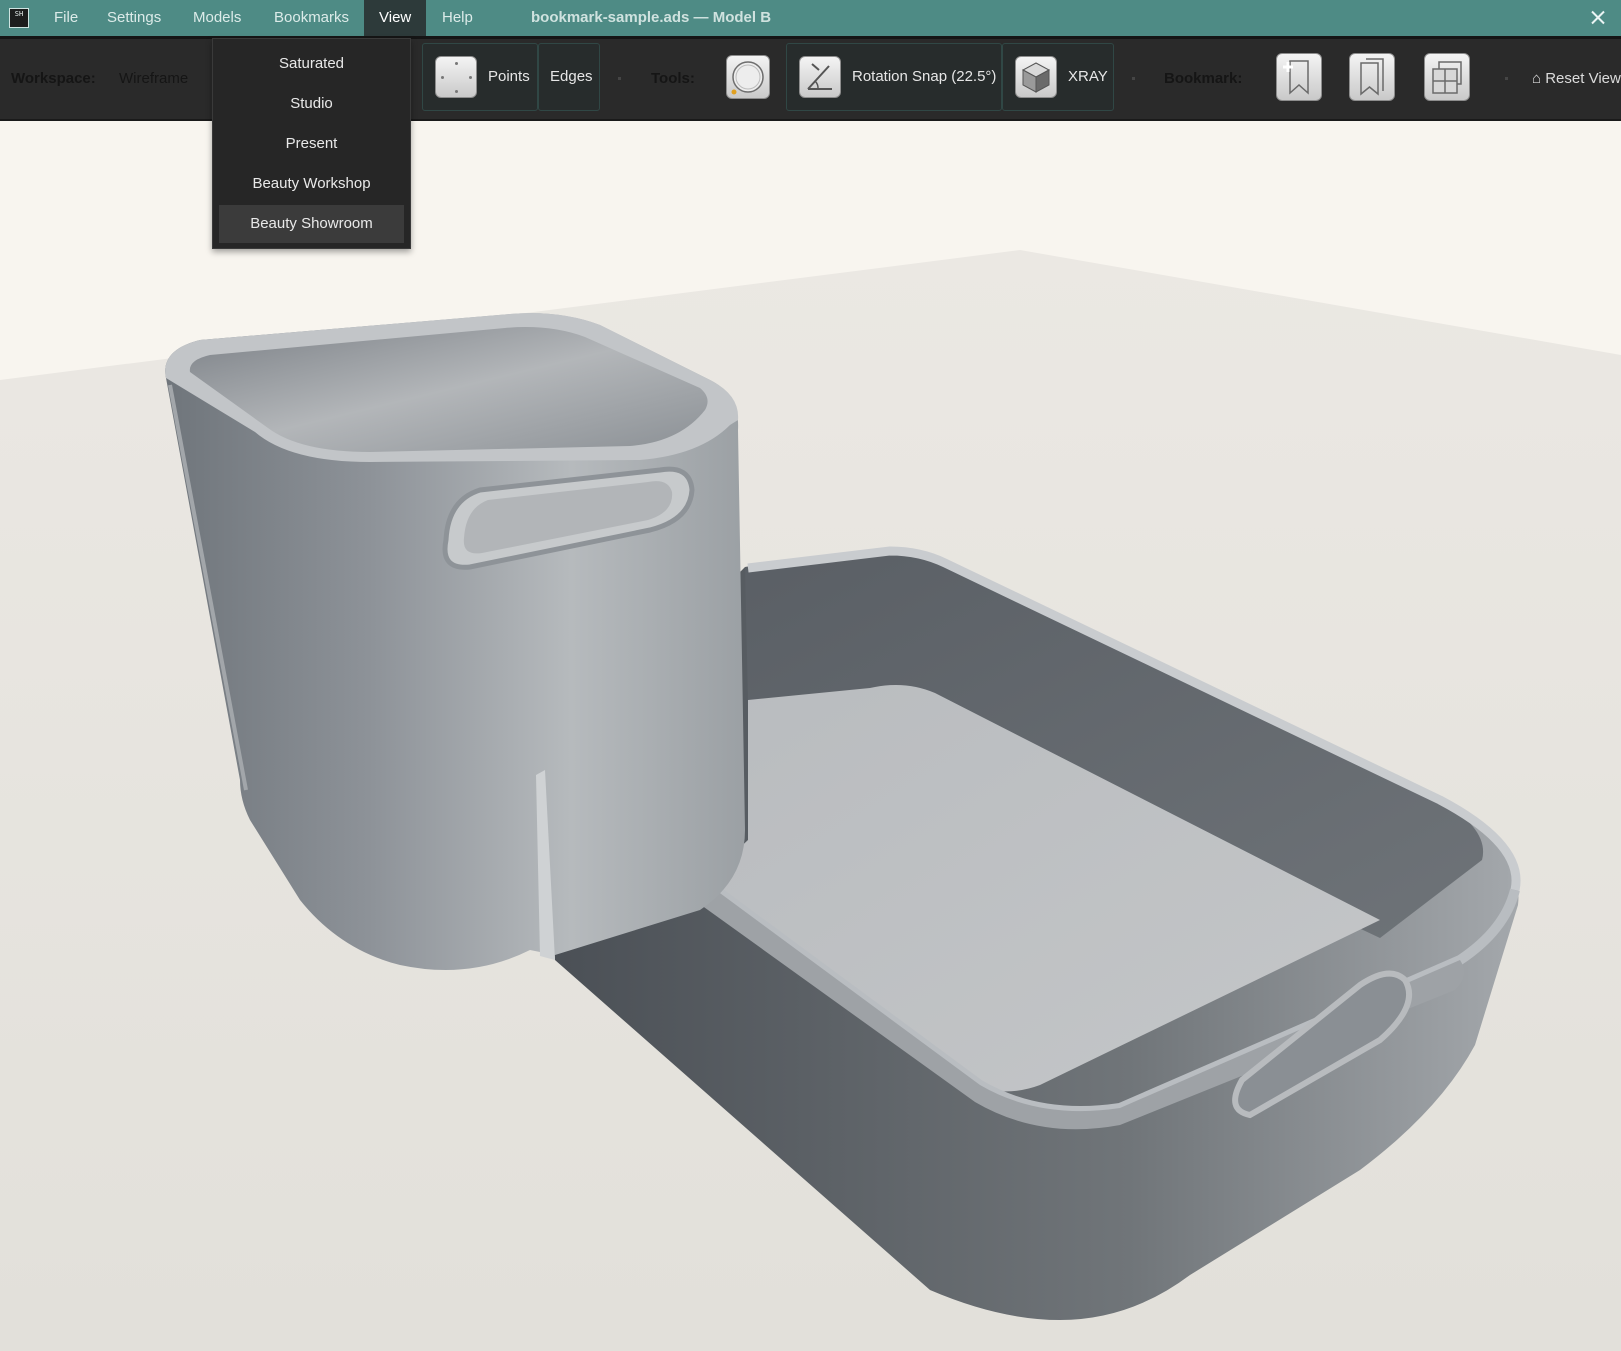 The height and width of the screenshot is (1351, 1621). Describe the element at coordinates (673, 78) in the screenshot. I see `tools-label: Tools:` at that location.